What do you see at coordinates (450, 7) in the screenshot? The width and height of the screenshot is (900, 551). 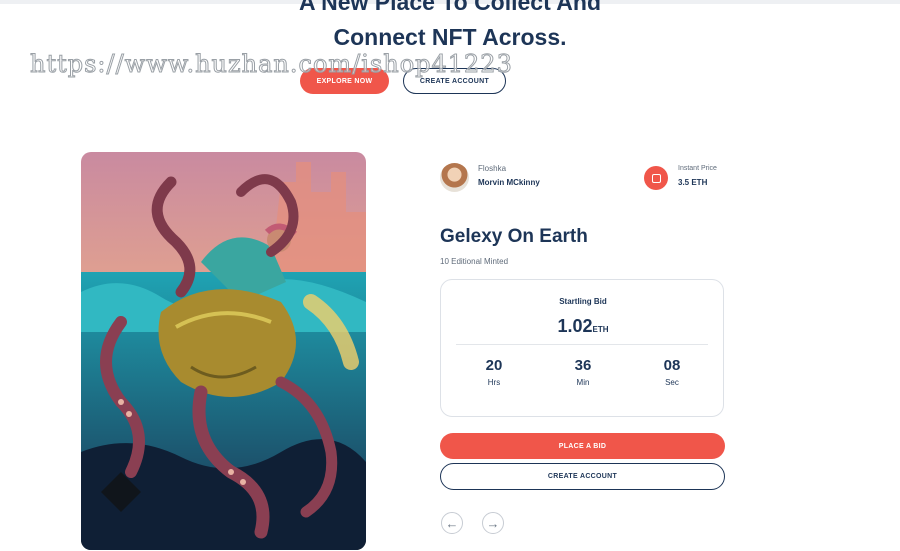 I see `hero-title-line-1: A New Place To Collect And` at bounding box center [450, 7].